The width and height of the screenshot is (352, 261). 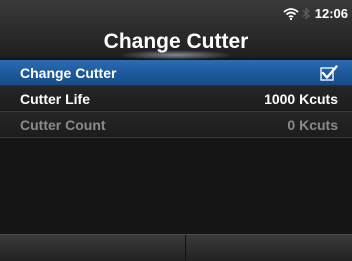 I want to click on menu-item-label: Cutter Count, so click(x=63, y=124).